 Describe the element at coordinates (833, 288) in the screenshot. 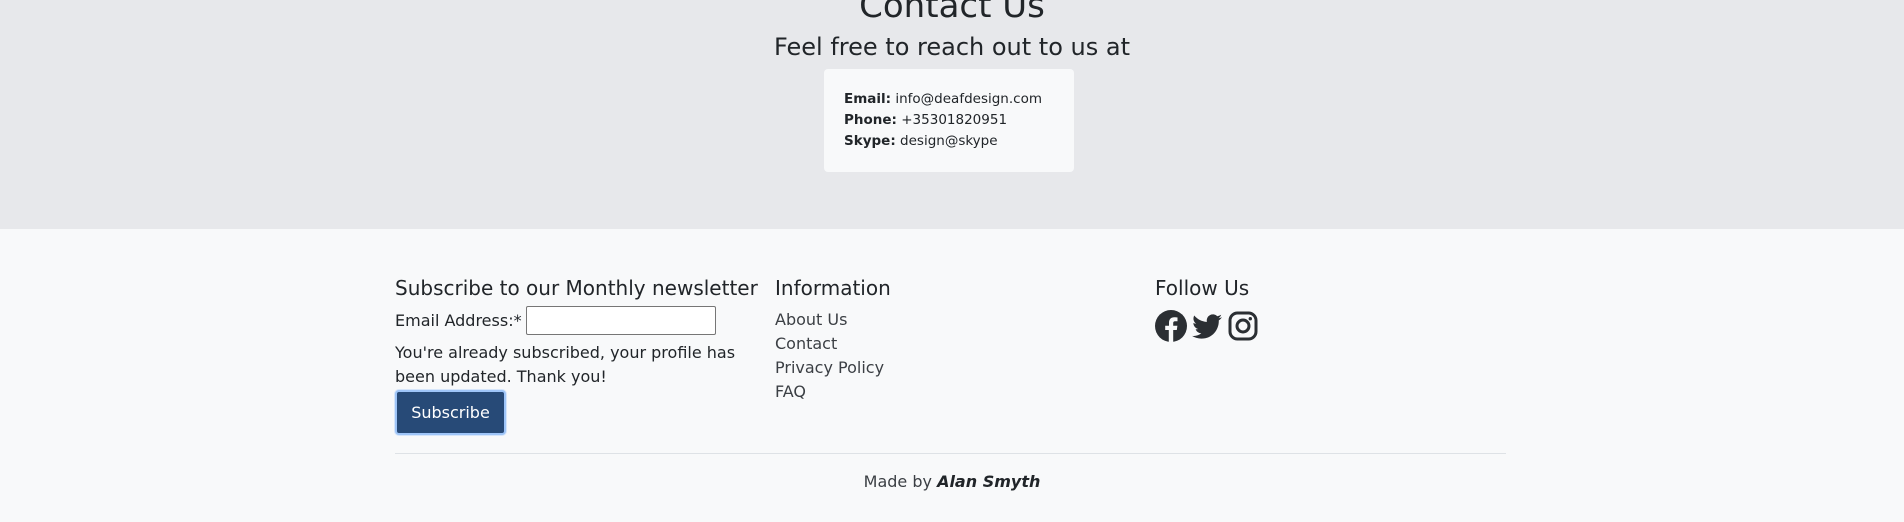

I see `information-heading: Information` at that location.